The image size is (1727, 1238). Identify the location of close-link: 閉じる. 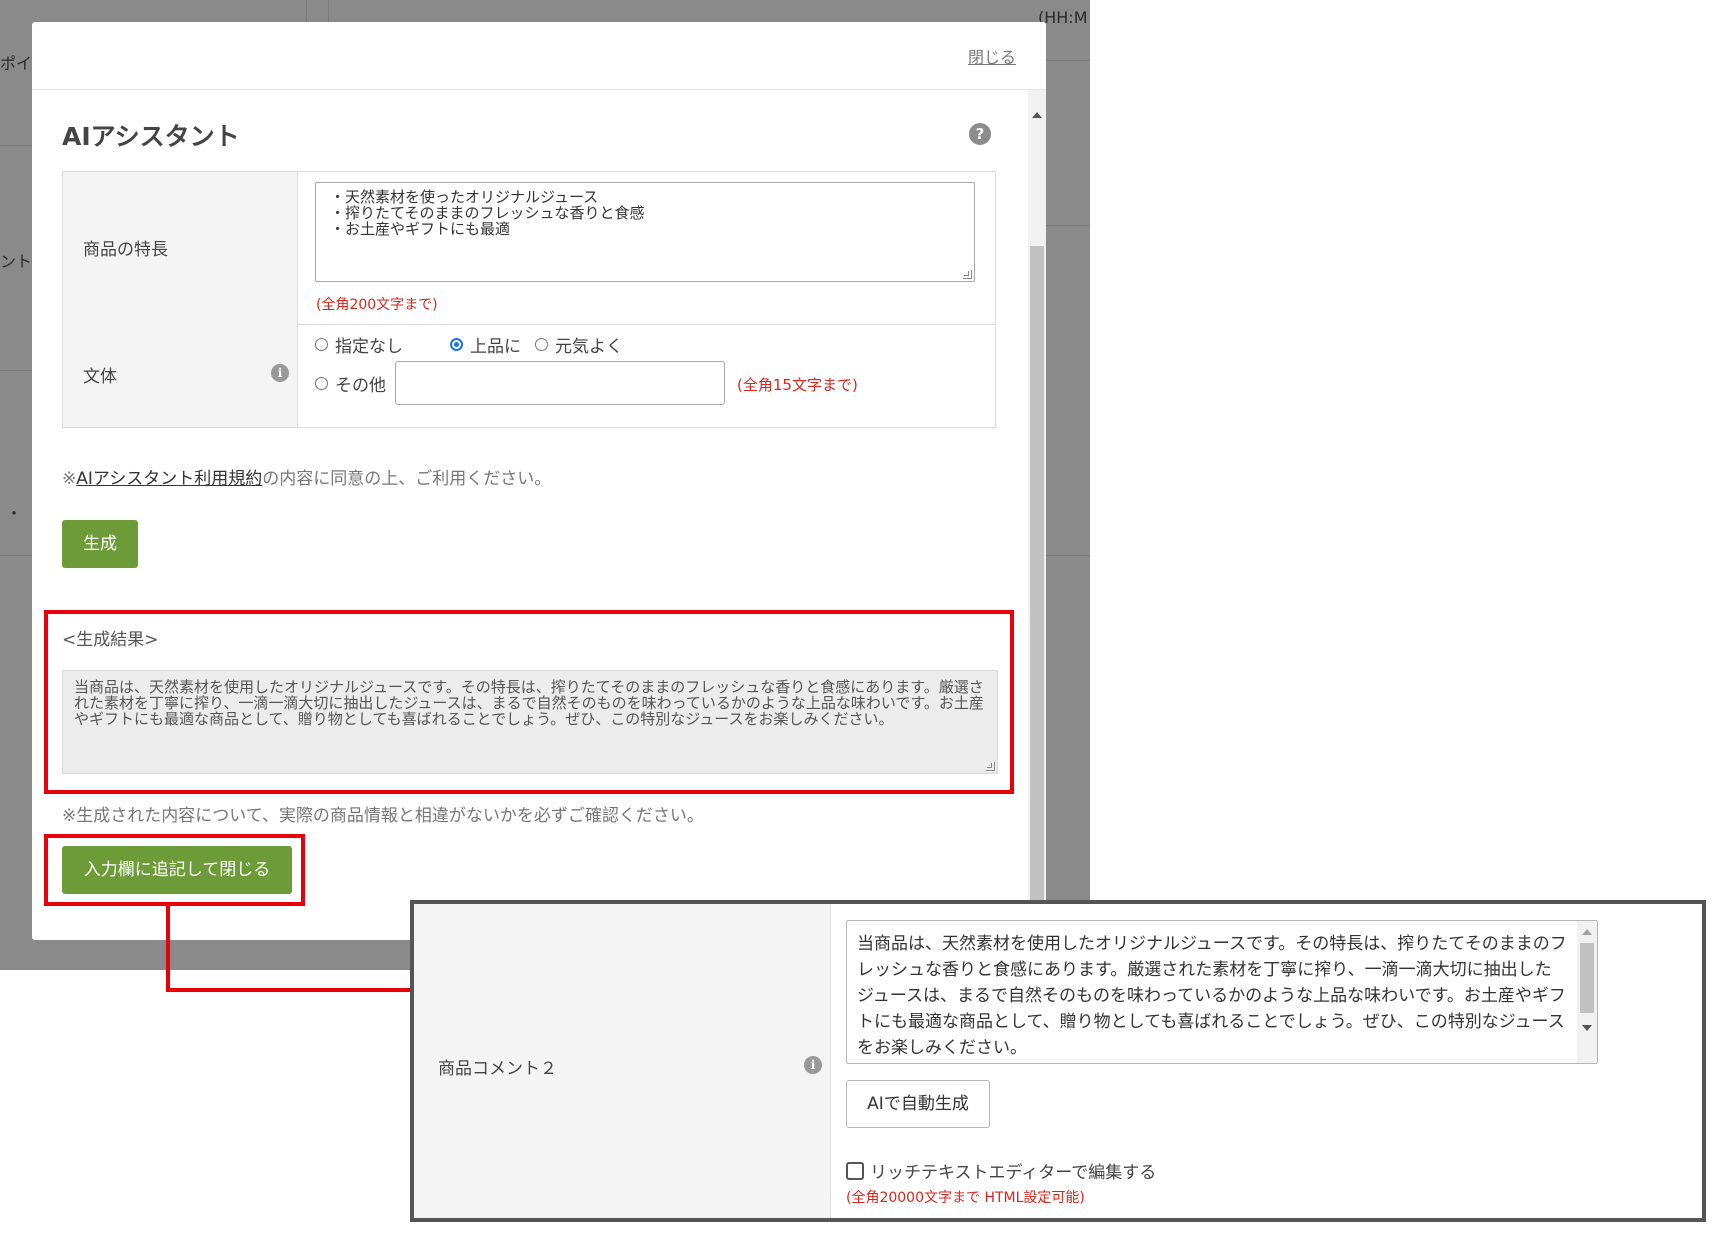
(992, 56).